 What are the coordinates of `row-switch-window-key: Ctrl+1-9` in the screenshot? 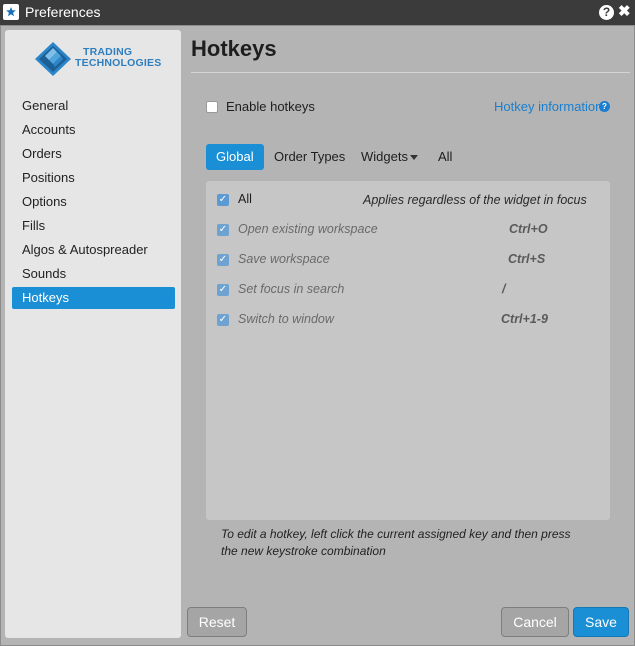 It's located at (524, 319).